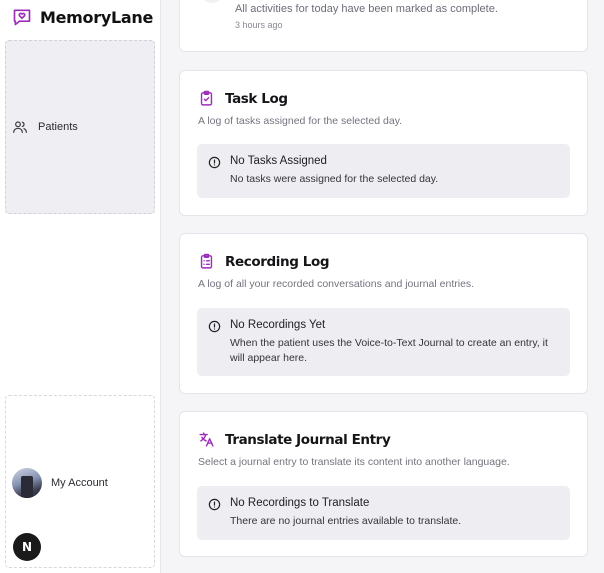 This screenshot has height=573, width=604. I want to click on card-title: Translate Journal Entry, so click(308, 439).